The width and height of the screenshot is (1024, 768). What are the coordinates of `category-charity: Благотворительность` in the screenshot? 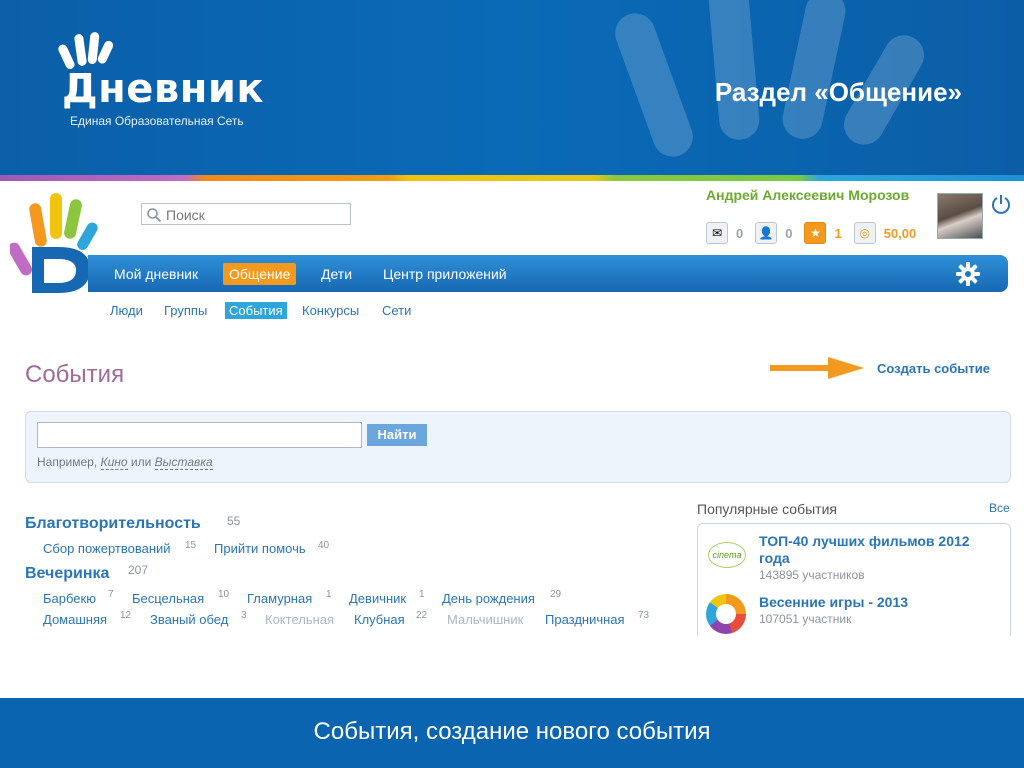 It's located at (113, 524).